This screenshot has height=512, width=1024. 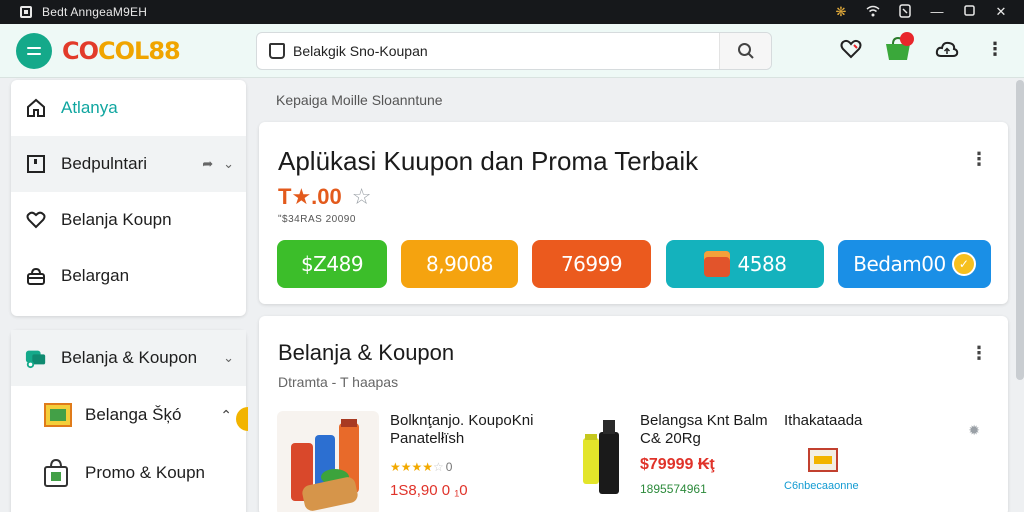 I want to click on chevron-up-icon: ⌃, so click(x=226, y=415).